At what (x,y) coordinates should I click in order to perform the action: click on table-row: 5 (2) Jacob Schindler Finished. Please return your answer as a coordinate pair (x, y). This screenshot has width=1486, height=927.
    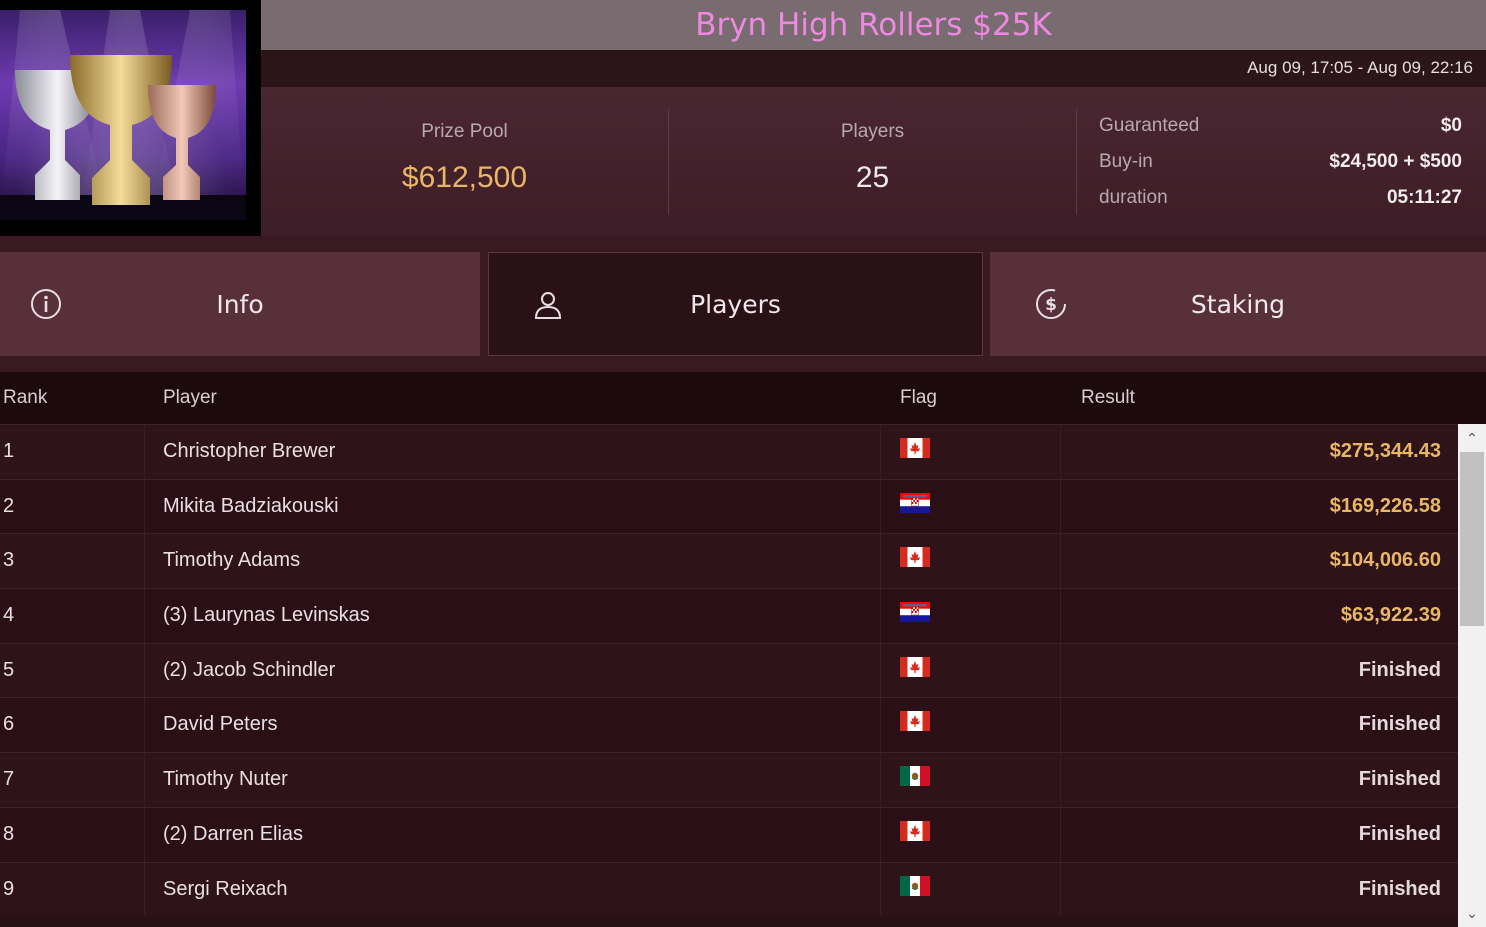
    Looking at the image, I should click on (729, 670).